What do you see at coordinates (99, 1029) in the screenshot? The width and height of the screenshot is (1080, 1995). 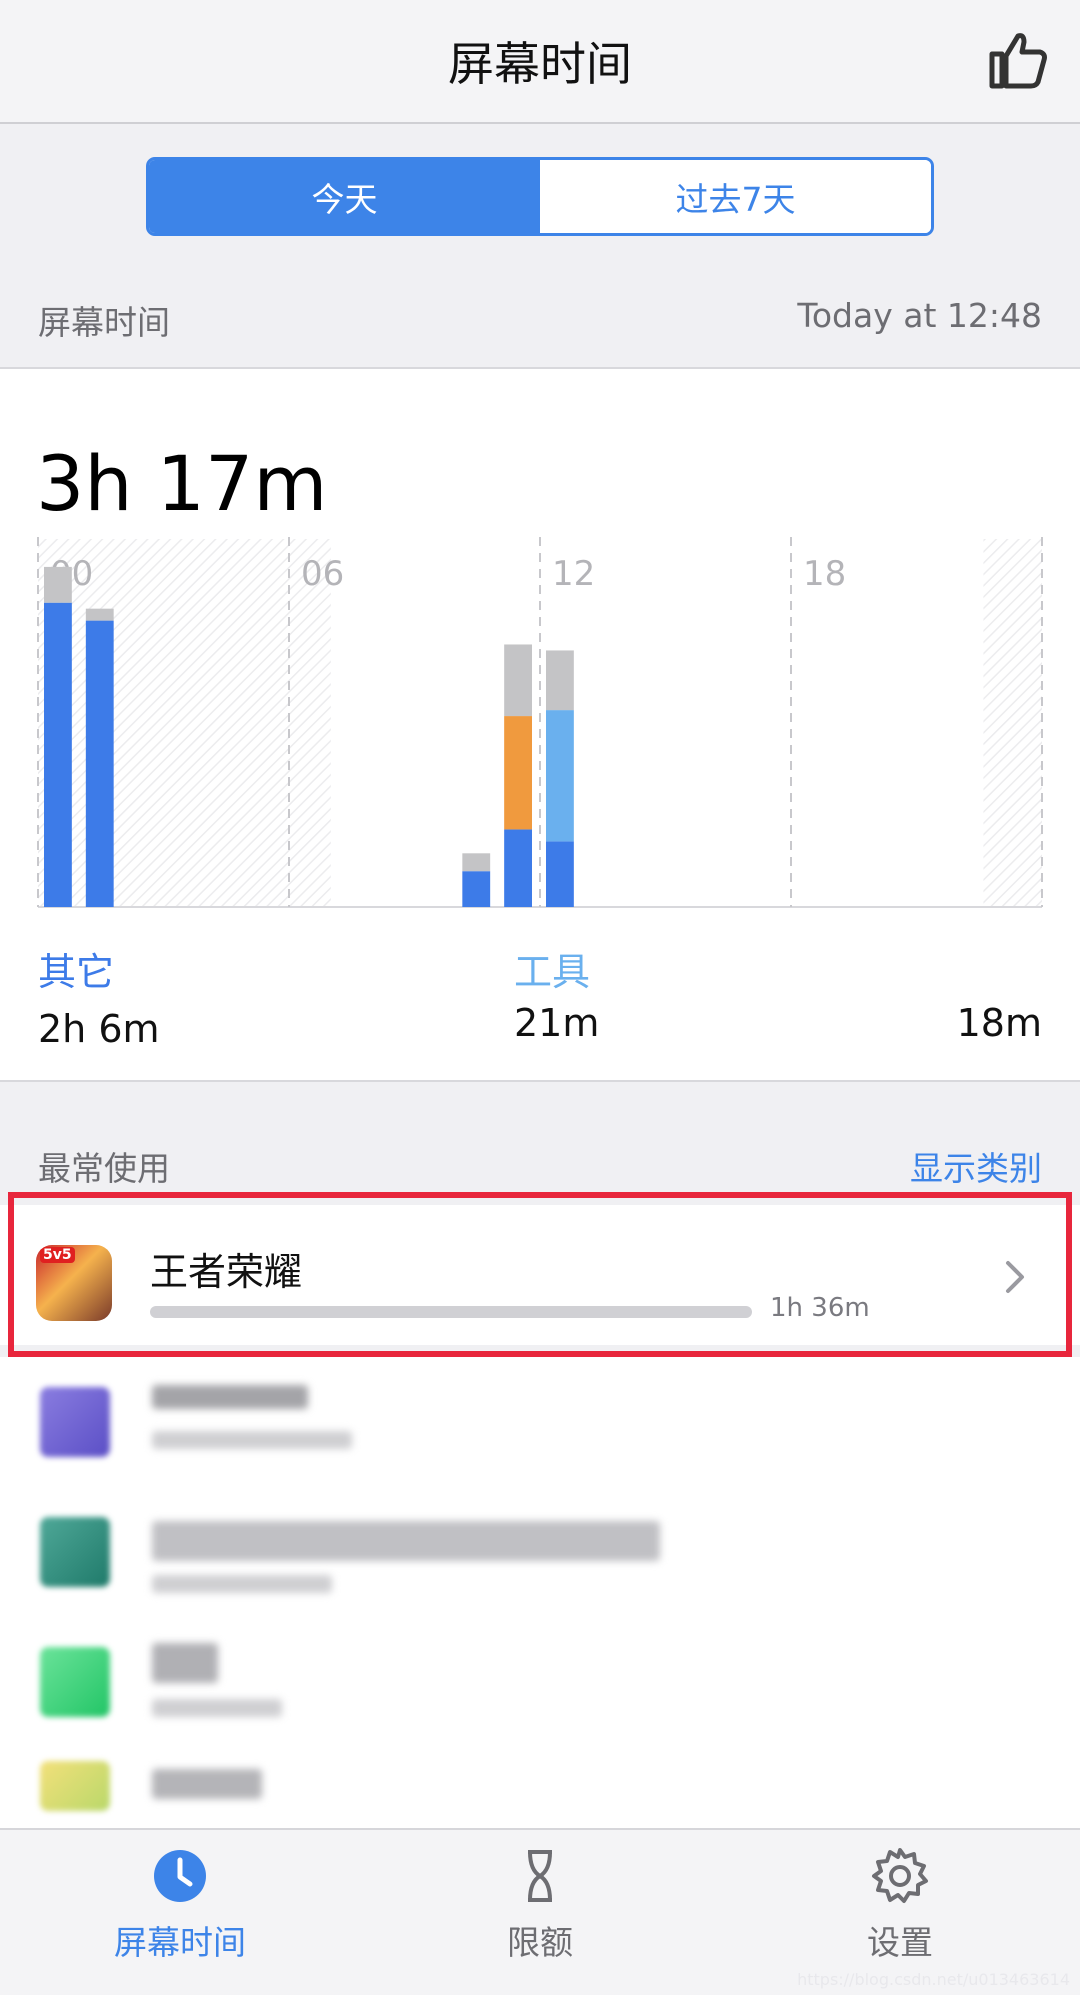 I see `category-other-value: 2h 6m` at bounding box center [99, 1029].